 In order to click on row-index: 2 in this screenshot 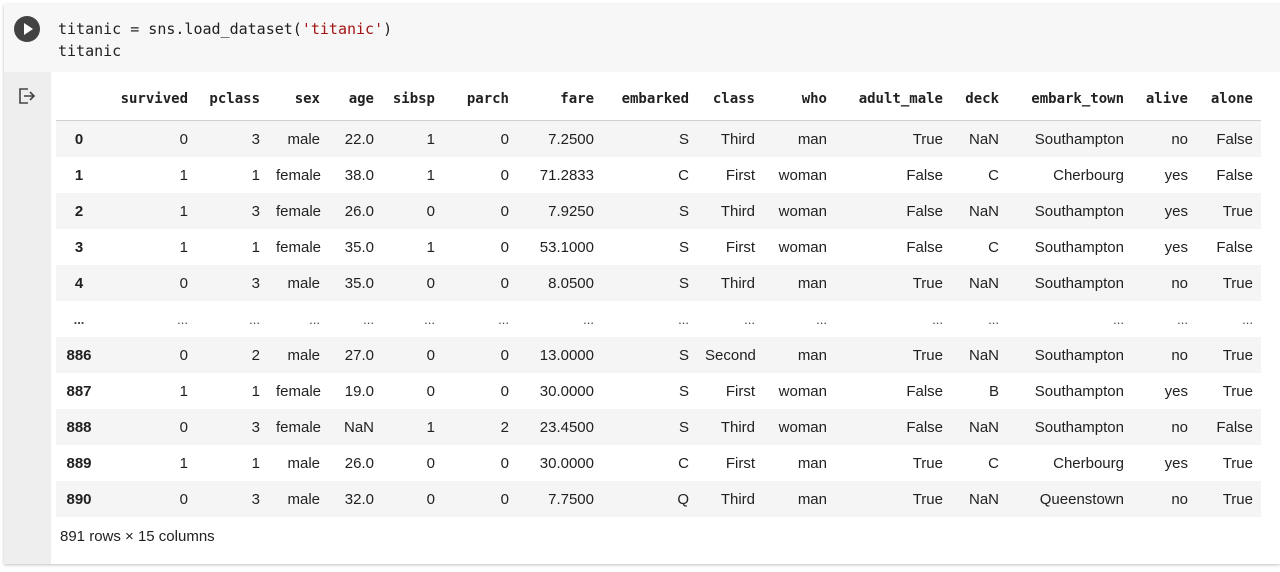, I will do `click(79, 211)`.